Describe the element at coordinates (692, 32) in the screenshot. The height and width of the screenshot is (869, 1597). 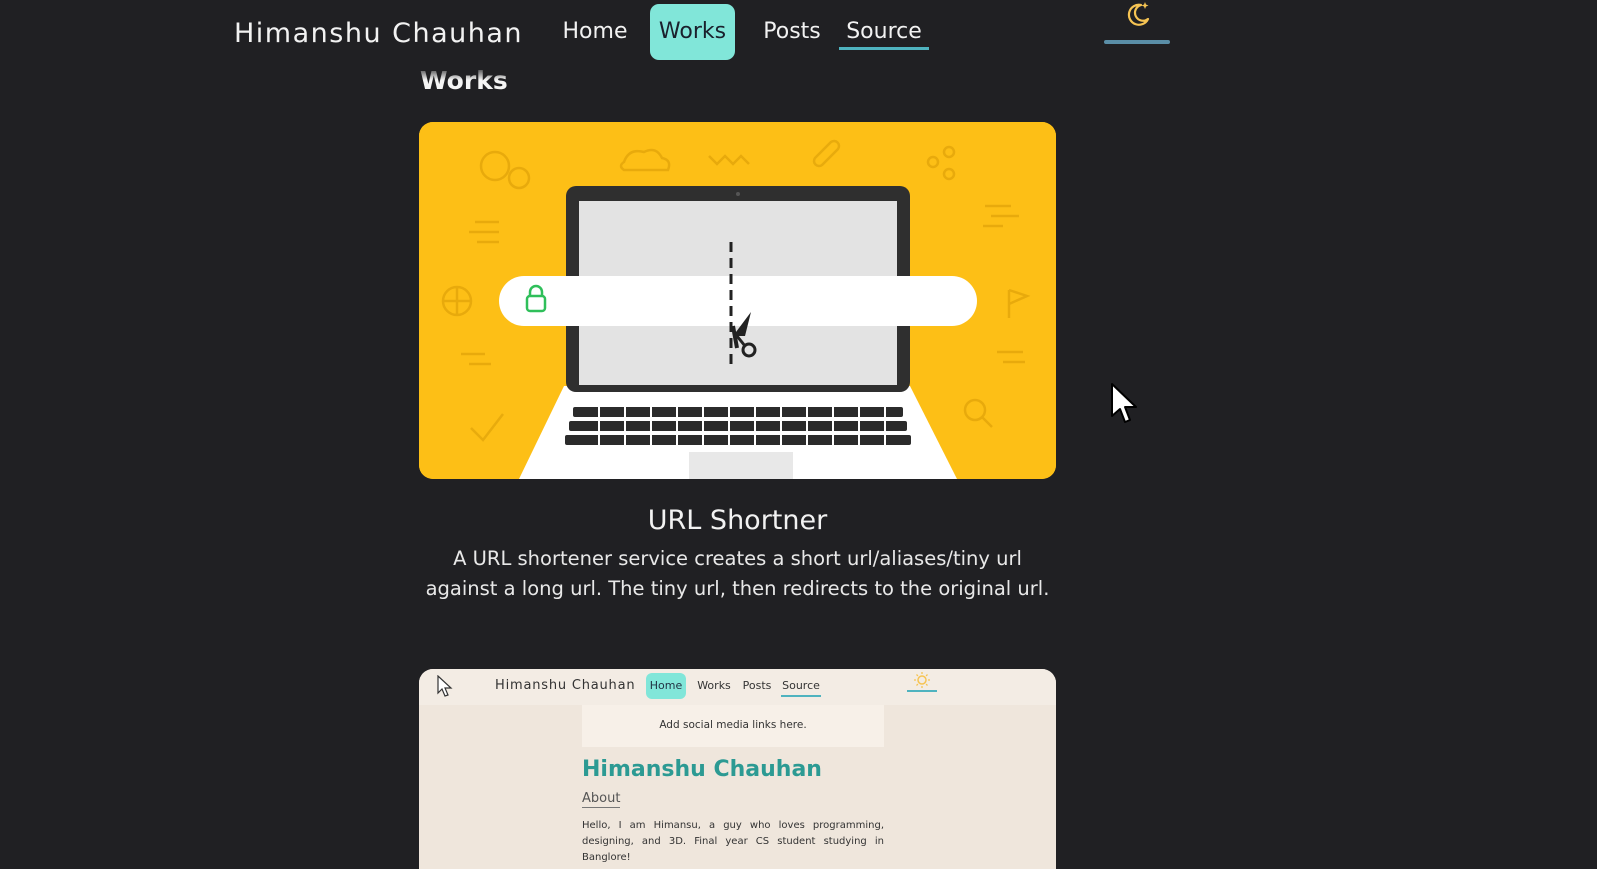
I see `nav-works-link: Works` at that location.